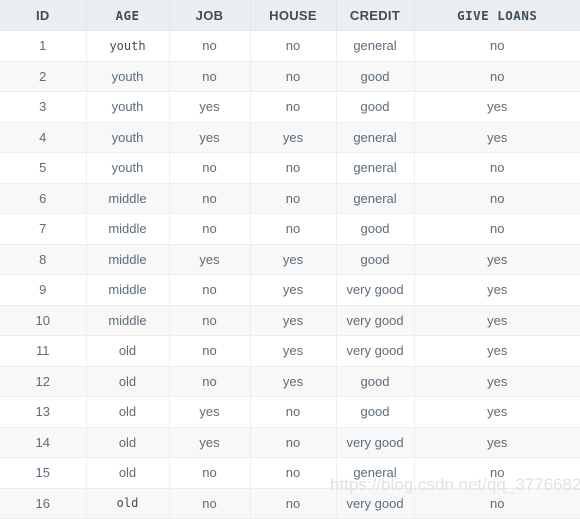 Image resolution: width=580 pixels, height=519 pixels. I want to click on cell-id: 15, so click(43, 473).